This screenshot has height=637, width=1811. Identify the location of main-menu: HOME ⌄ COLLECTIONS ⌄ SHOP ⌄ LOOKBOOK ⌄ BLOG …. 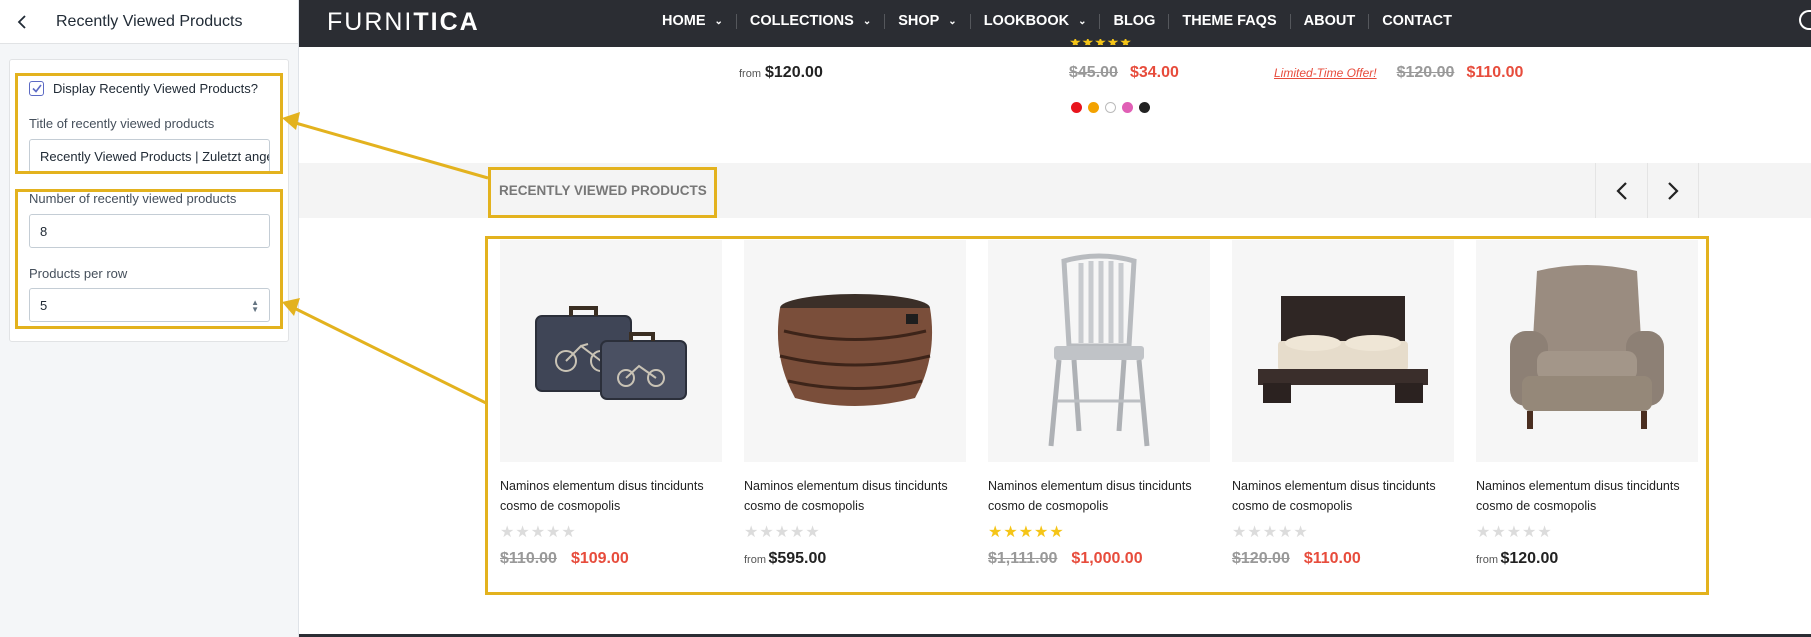
(1057, 21).